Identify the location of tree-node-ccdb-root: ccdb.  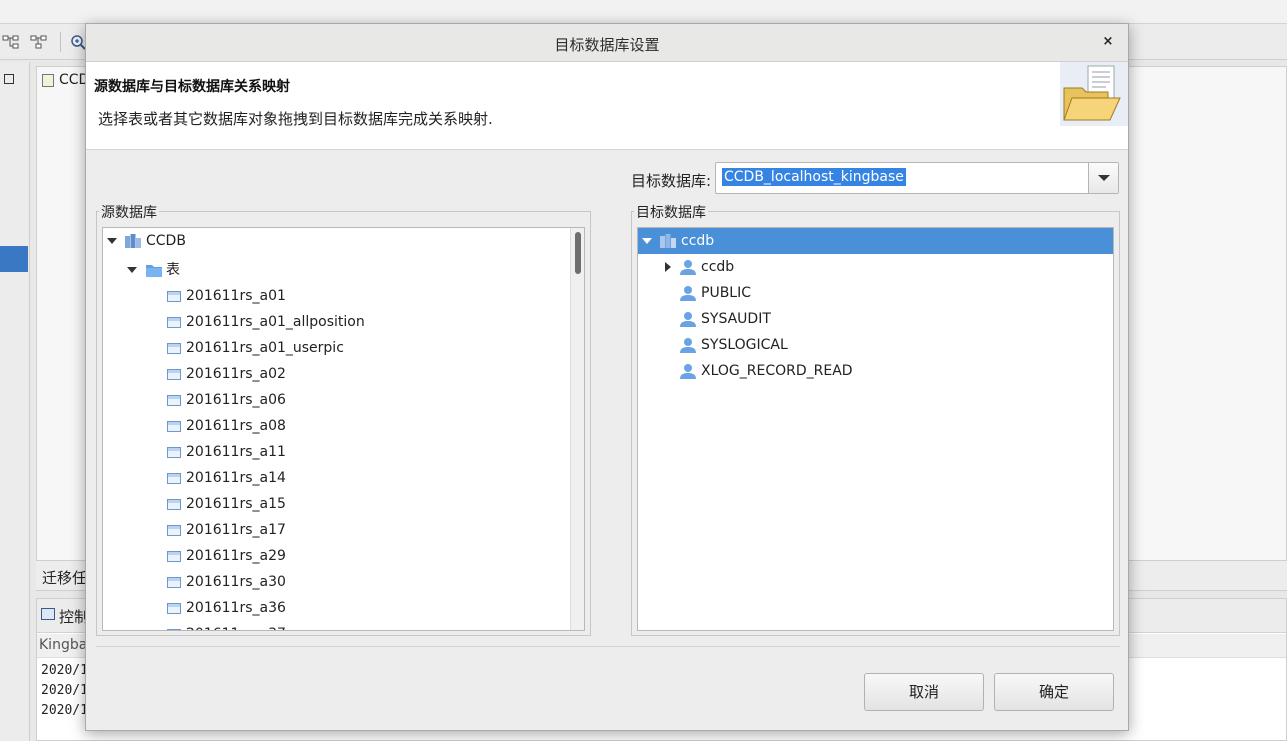
(875, 241).